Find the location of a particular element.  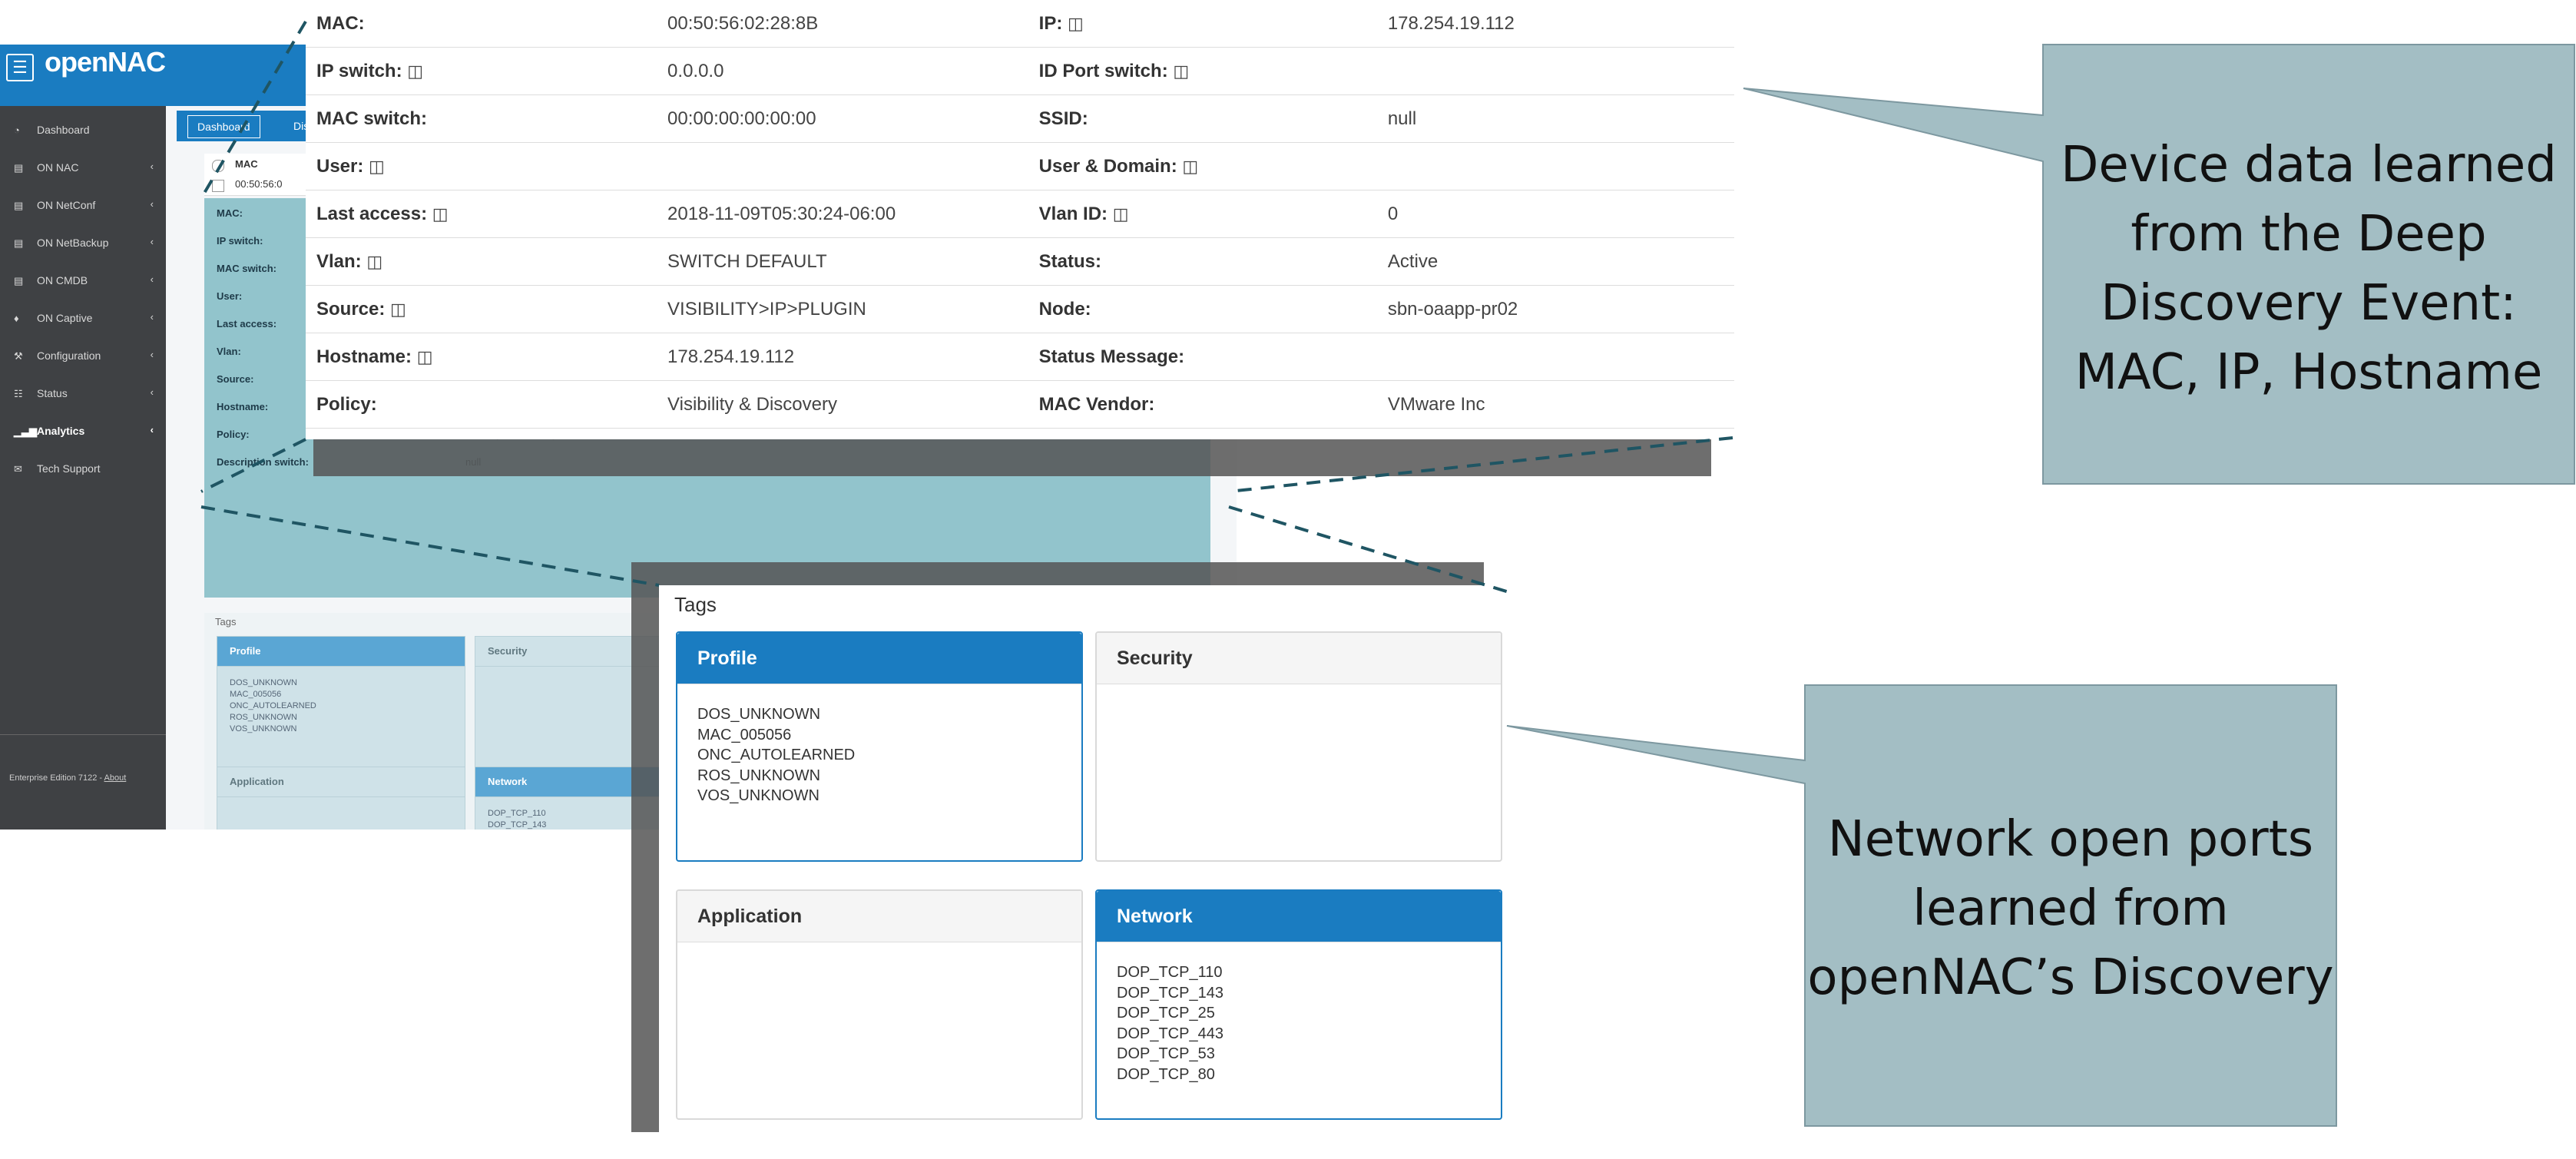

tag-item: ROS_UNKNOWN is located at coordinates (264, 718).